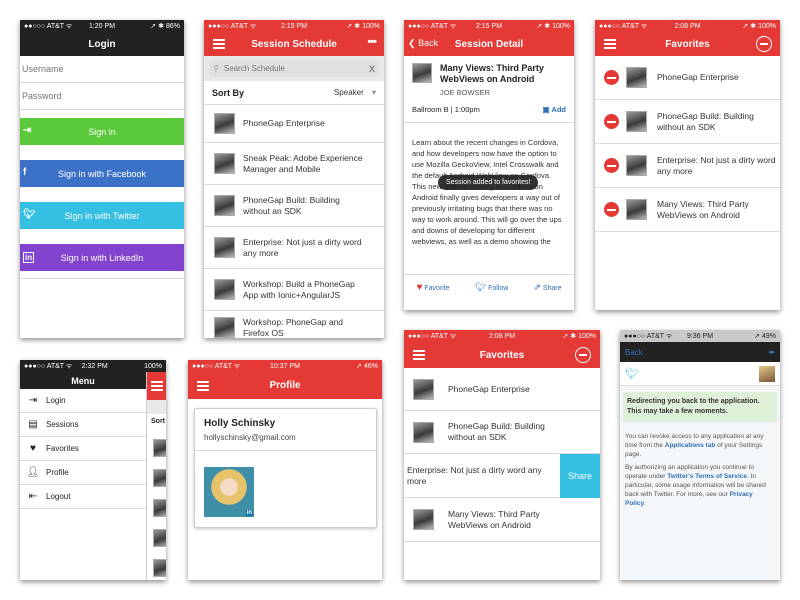  I want to click on favorite-button: ♥ Favorite, so click(433, 287).